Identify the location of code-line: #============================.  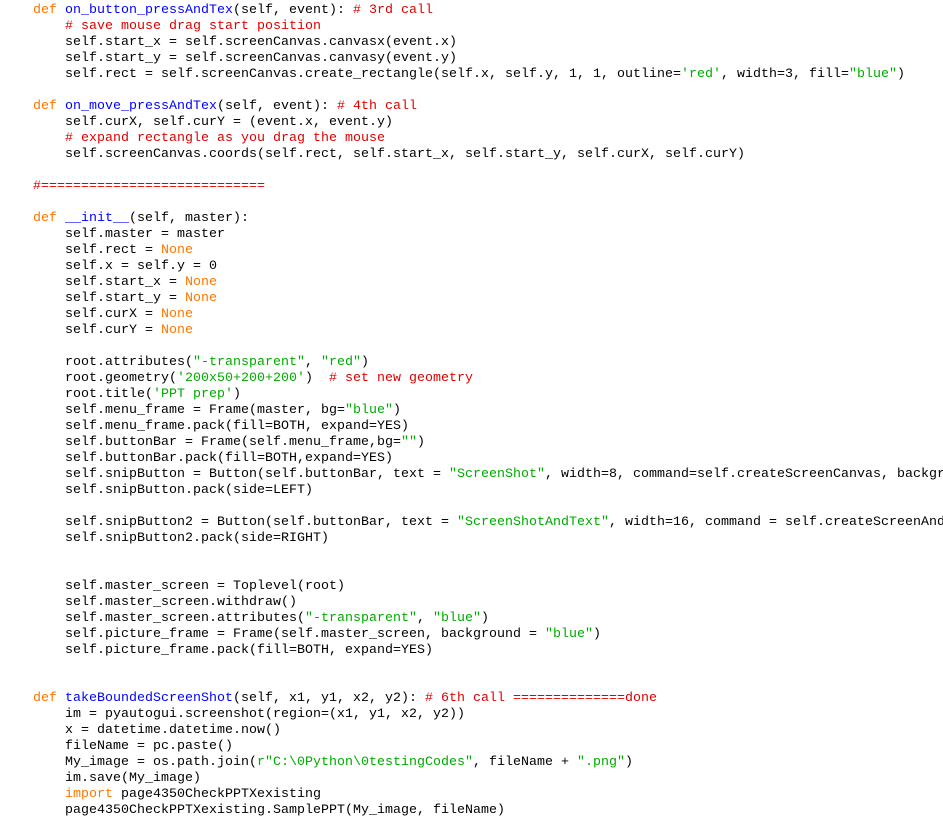
(471, 186).